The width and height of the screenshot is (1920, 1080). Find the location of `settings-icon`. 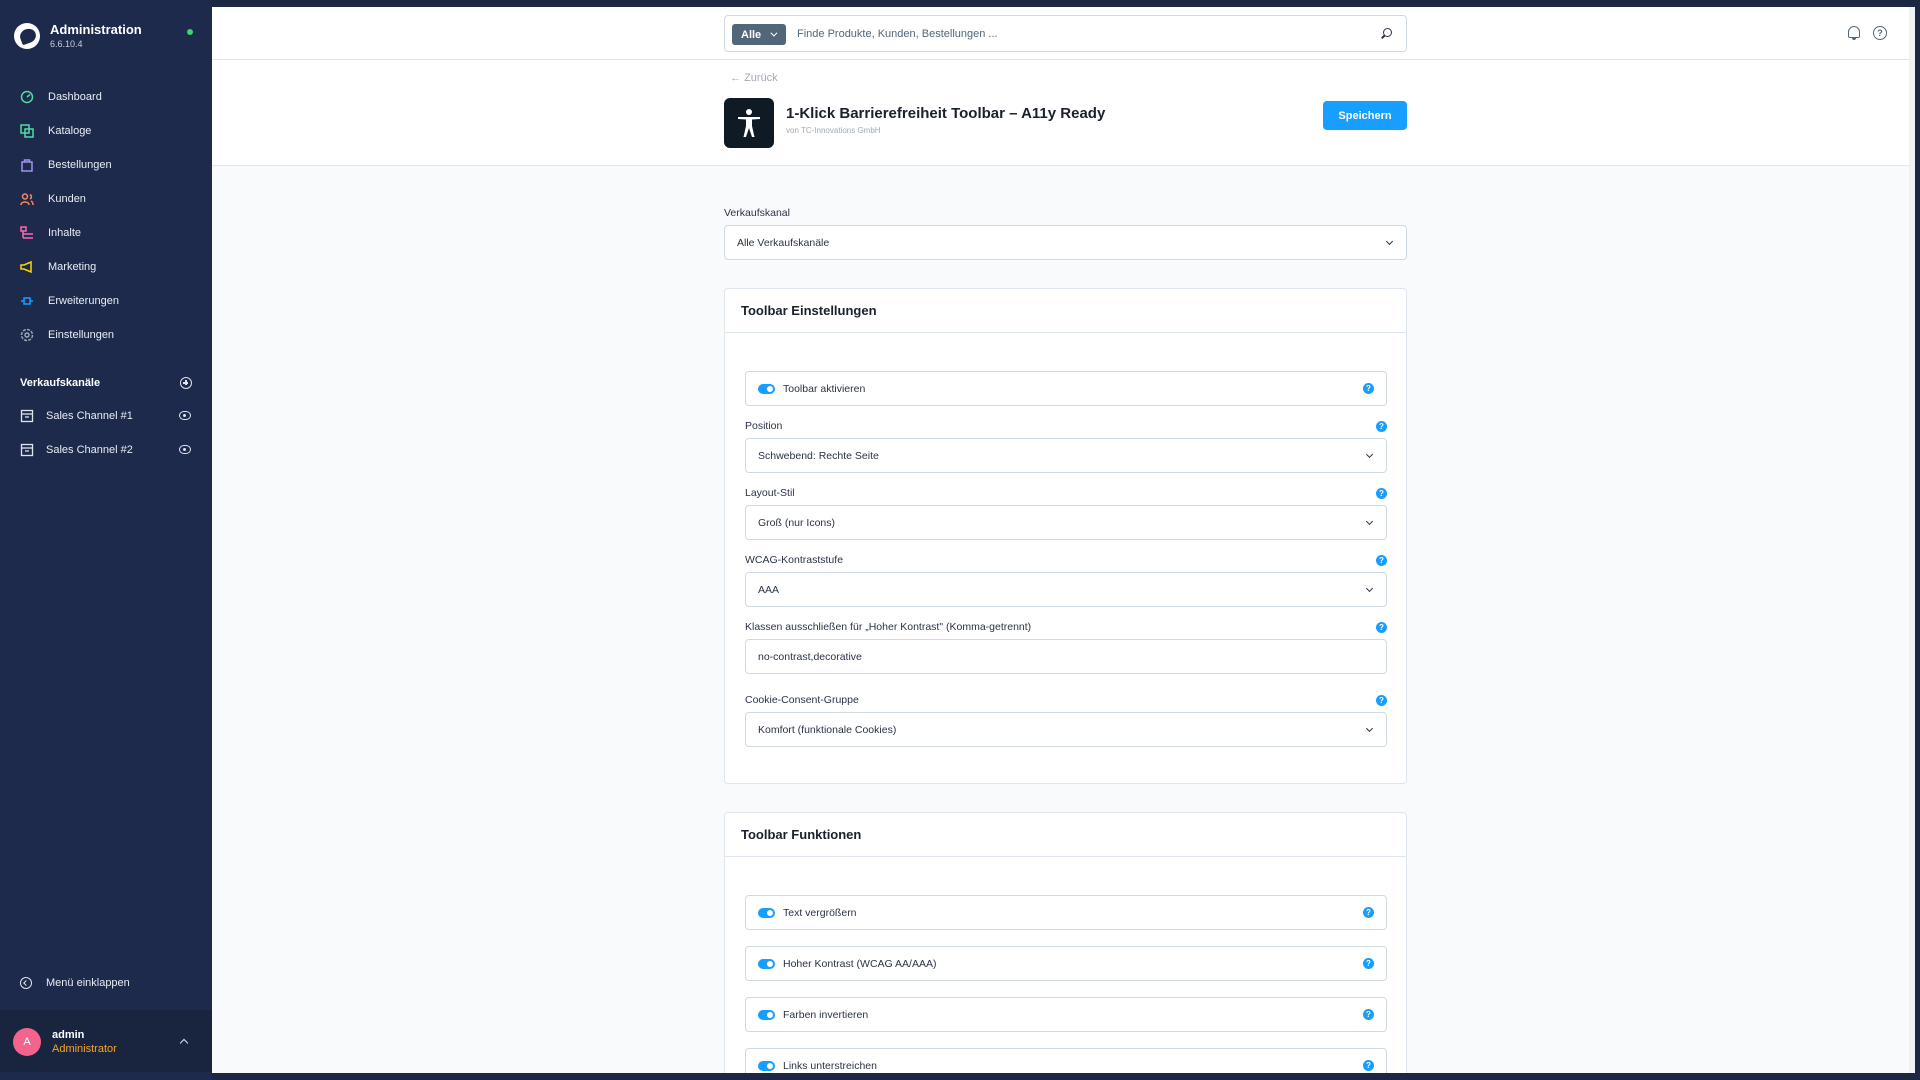

settings-icon is located at coordinates (27, 335).